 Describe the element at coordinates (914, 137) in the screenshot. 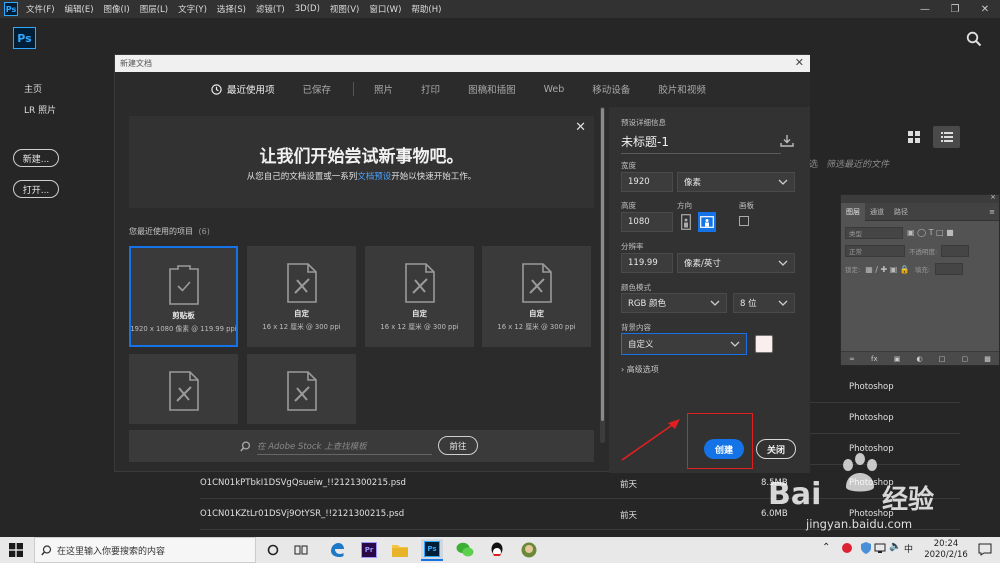

I see `grid-view-icon` at that location.